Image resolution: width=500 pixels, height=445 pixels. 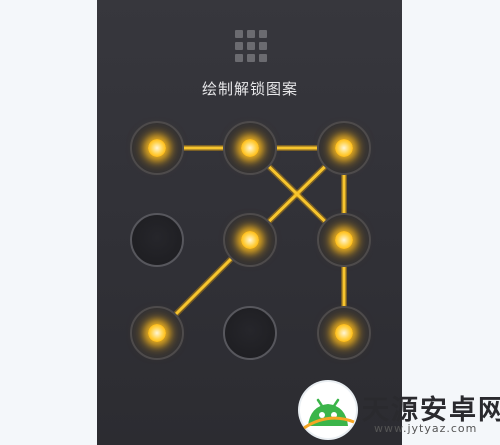 I want to click on watermark-url: www.jytyaz.com, so click(x=426, y=428).